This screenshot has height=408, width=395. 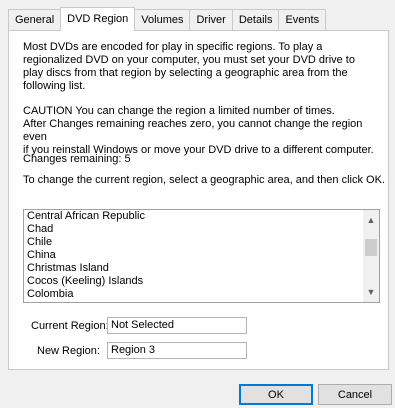 I want to click on list-item: Central African Republic, so click(x=193, y=216).